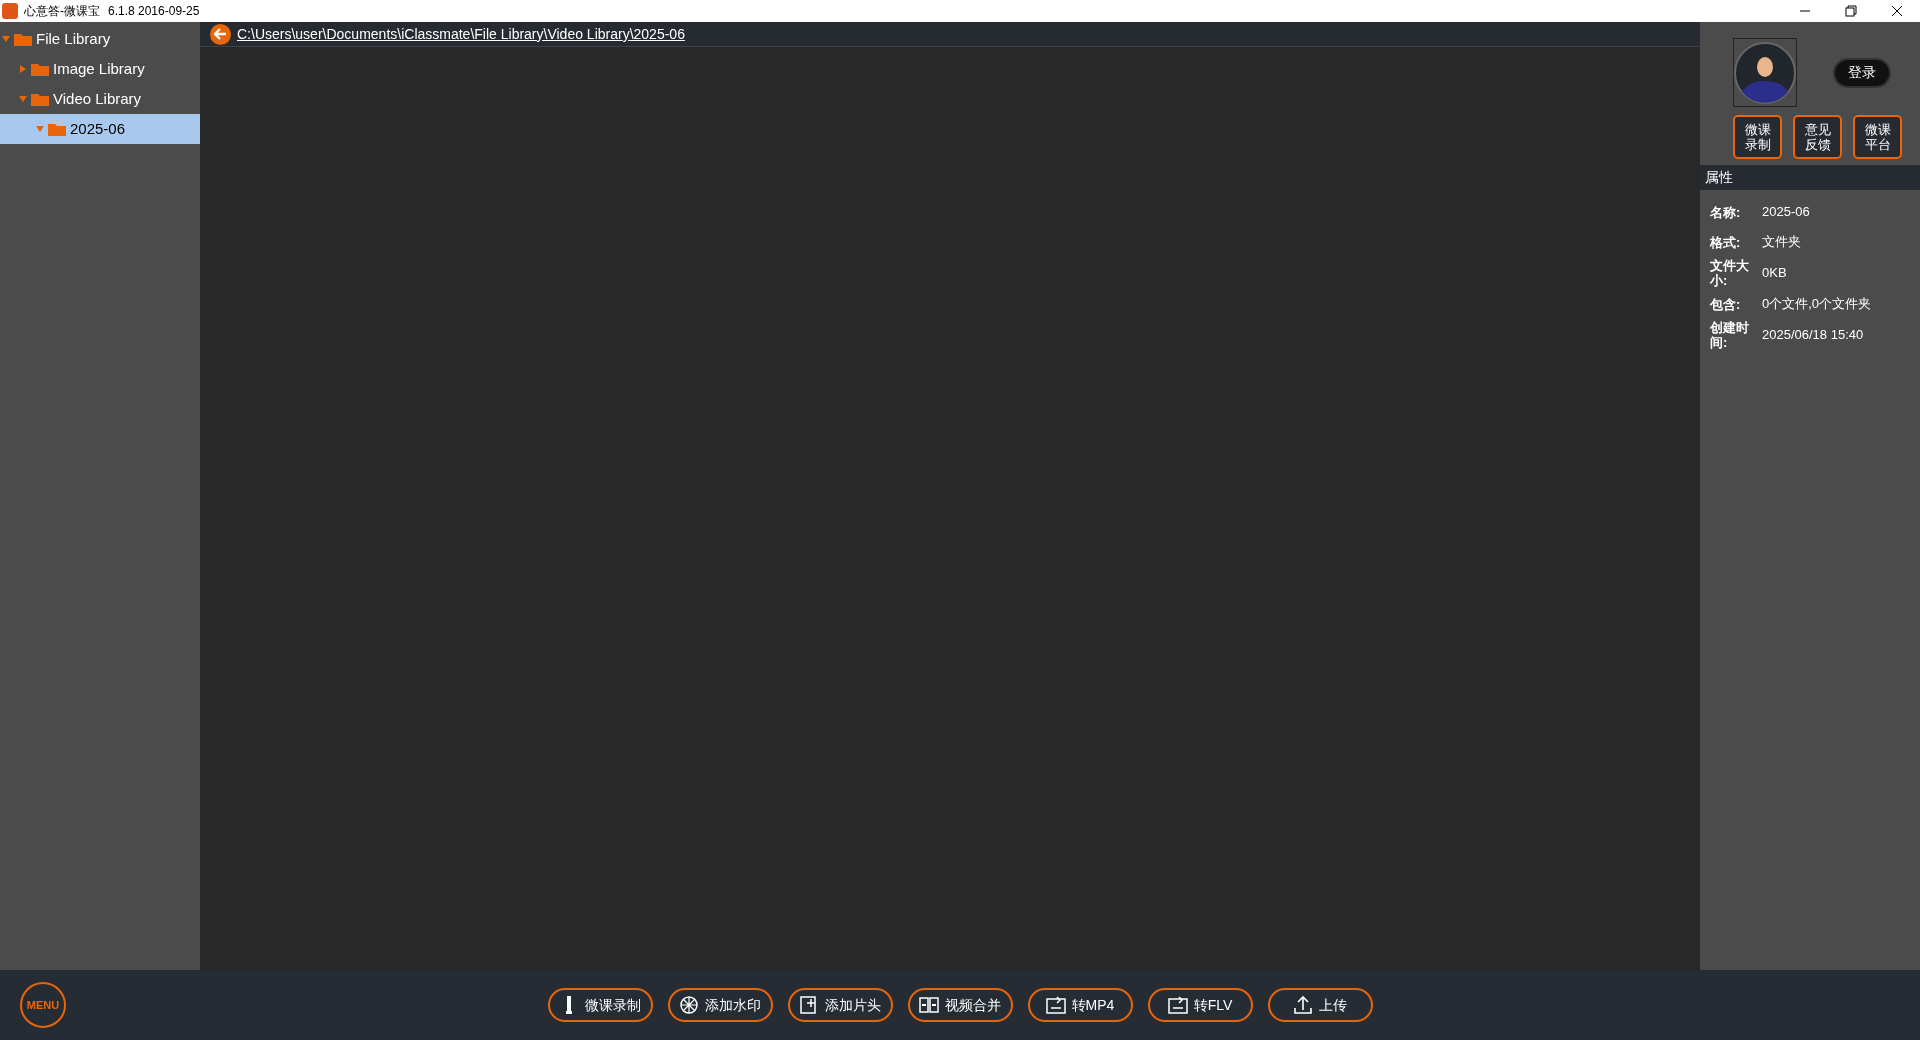 Image resolution: width=1920 pixels, height=1040 pixels. I want to click on toolbar-button: 转MP4, so click(1080, 1005).